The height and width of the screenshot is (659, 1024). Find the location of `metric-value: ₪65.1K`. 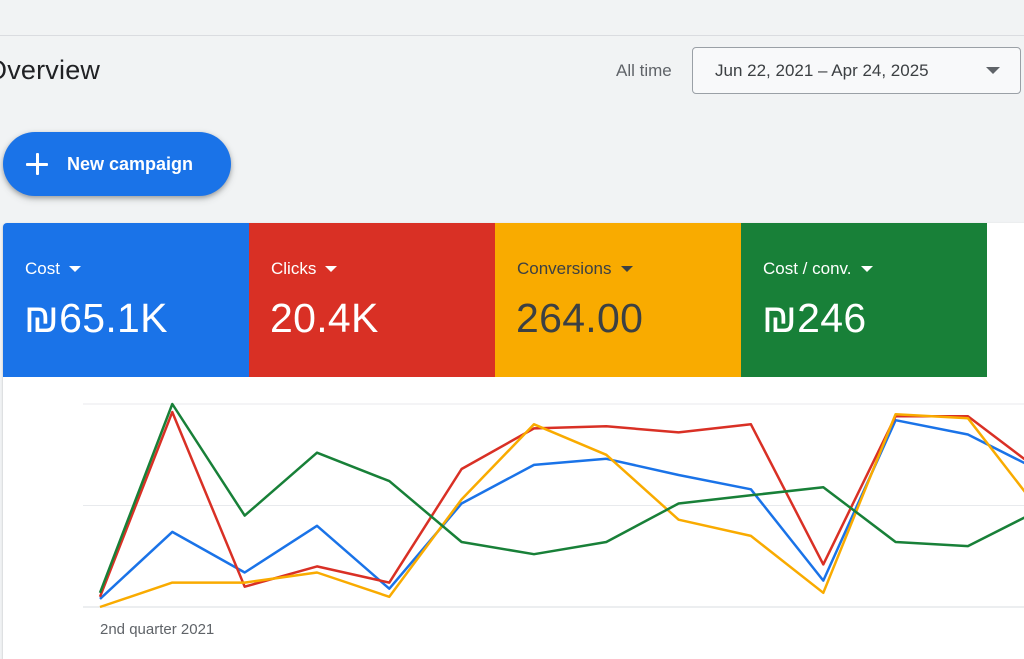

metric-value: ₪65.1K is located at coordinates (96, 318).